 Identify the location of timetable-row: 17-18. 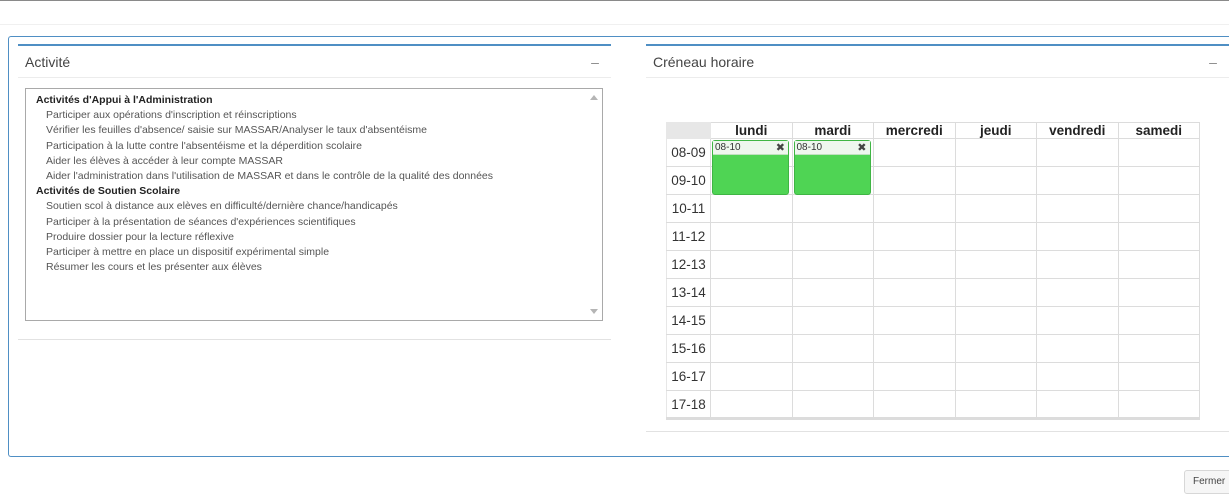
(933, 405).